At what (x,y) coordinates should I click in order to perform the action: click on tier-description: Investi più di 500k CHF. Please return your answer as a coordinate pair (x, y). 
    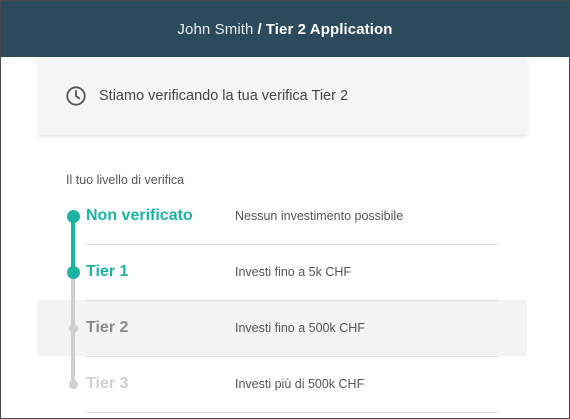
    Looking at the image, I should click on (300, 384).